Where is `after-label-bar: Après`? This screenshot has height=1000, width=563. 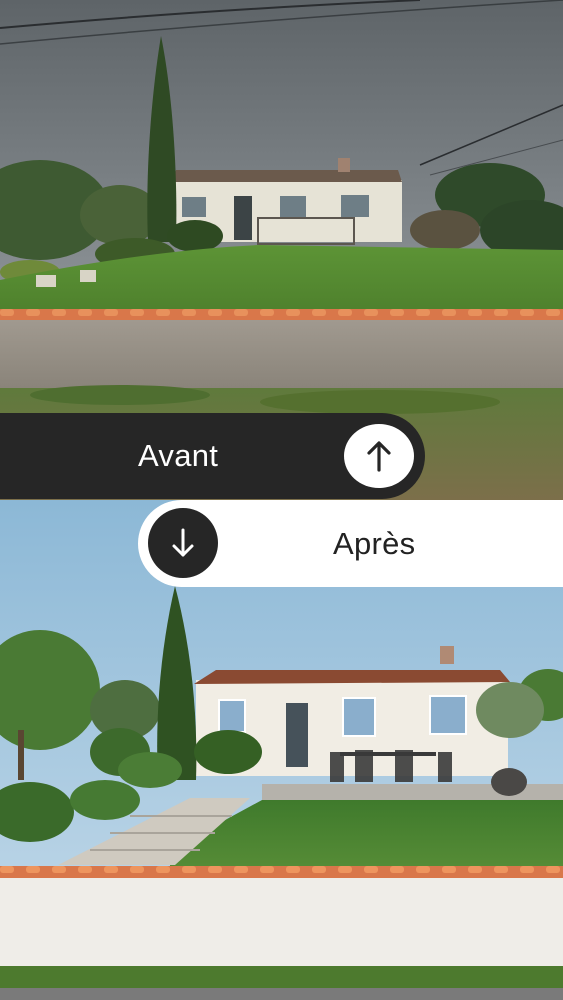 after-label-bar: Après is located at coordinates (350, 543).